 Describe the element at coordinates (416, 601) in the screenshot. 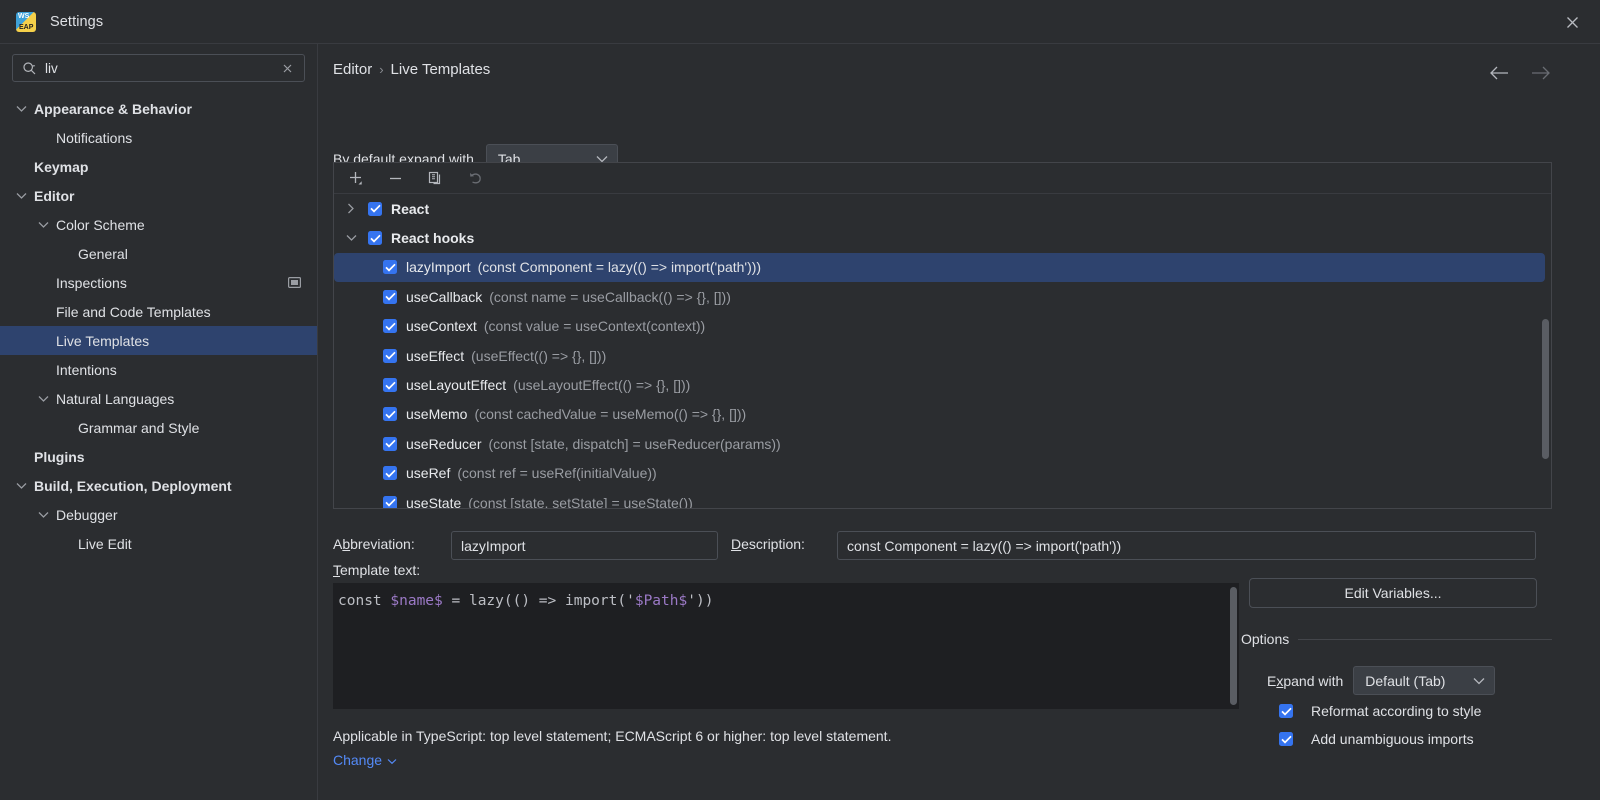

I see `code-variable-name: $name$` at that location.